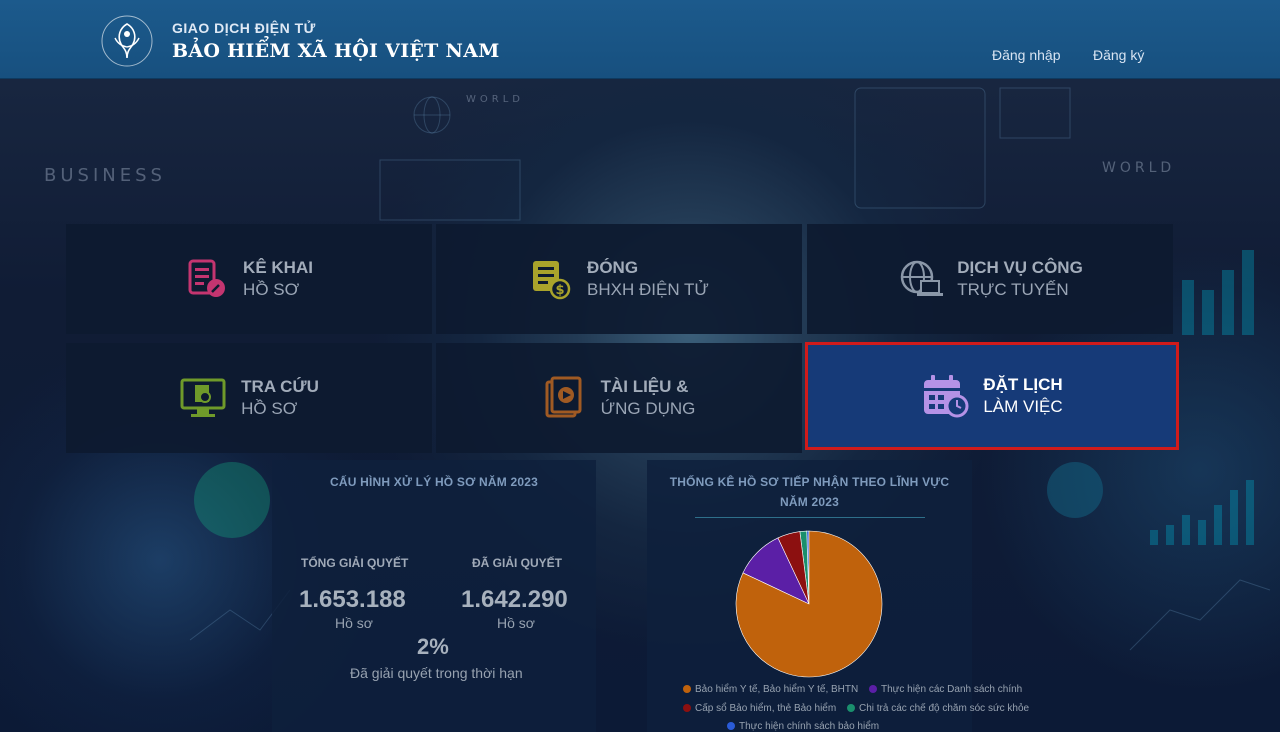 This screenshot has width=1280, height=732. I want to click on legend-label: Cấp sổ Bảo hiểm, thẻ Bảo hiểm, so click(766, 708).